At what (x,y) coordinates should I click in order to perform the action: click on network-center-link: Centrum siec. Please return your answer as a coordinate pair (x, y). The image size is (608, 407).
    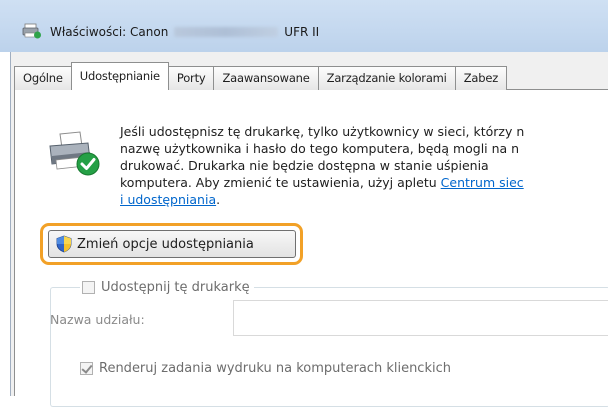
    Looking at the image, I should click on (482, 182).